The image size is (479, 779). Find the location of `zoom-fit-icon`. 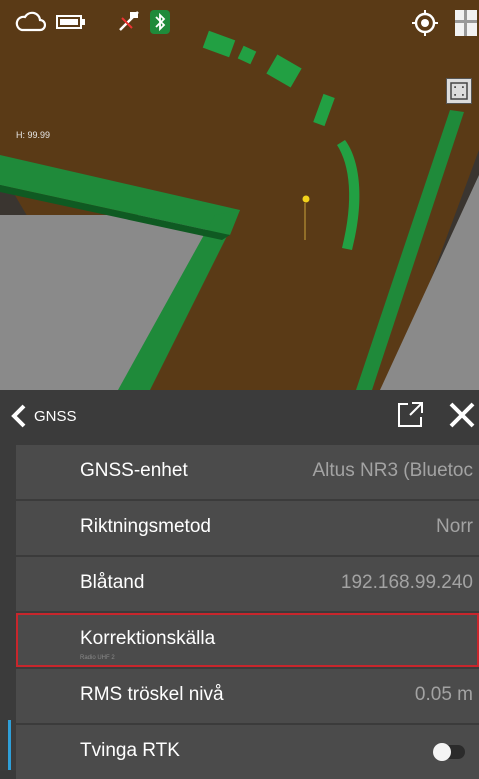

zoom-fit-icon is located at coordinates (459, 91).